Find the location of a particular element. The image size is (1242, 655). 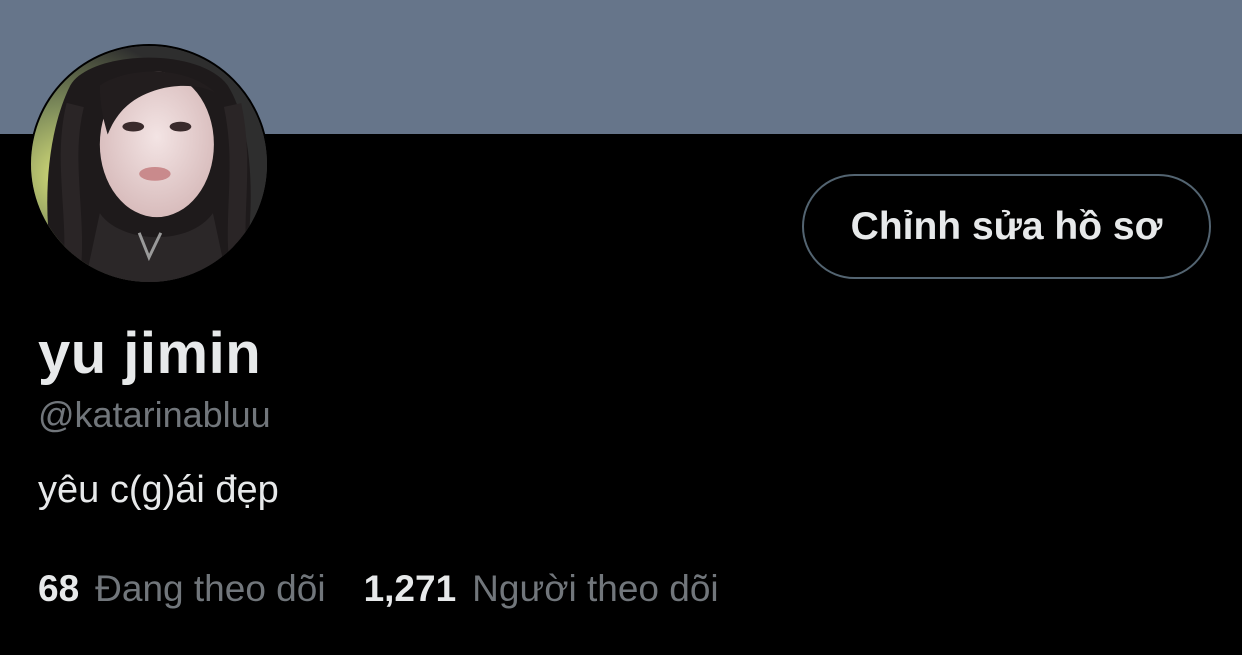

edit-profile-button-label: Chỉnh sửa hồ sơ is located at coordinates (1006, 226).